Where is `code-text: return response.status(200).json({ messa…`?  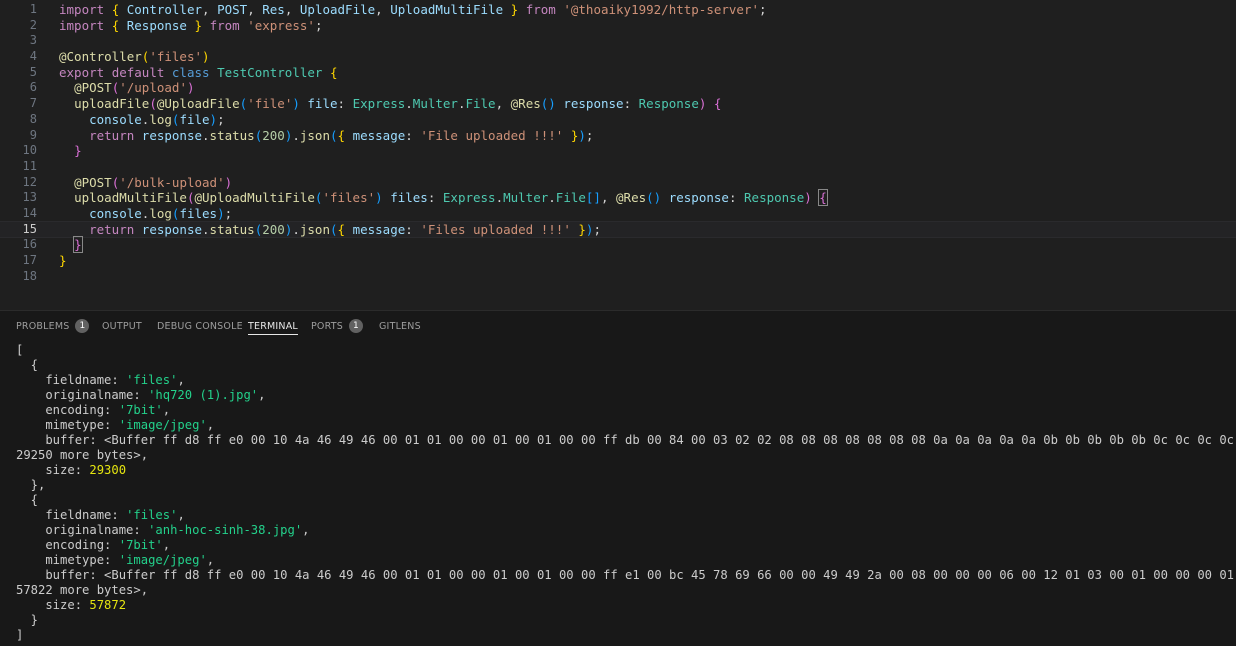
code-text: return response.status(200).json({ messa… is located at coordinates (326, 136).